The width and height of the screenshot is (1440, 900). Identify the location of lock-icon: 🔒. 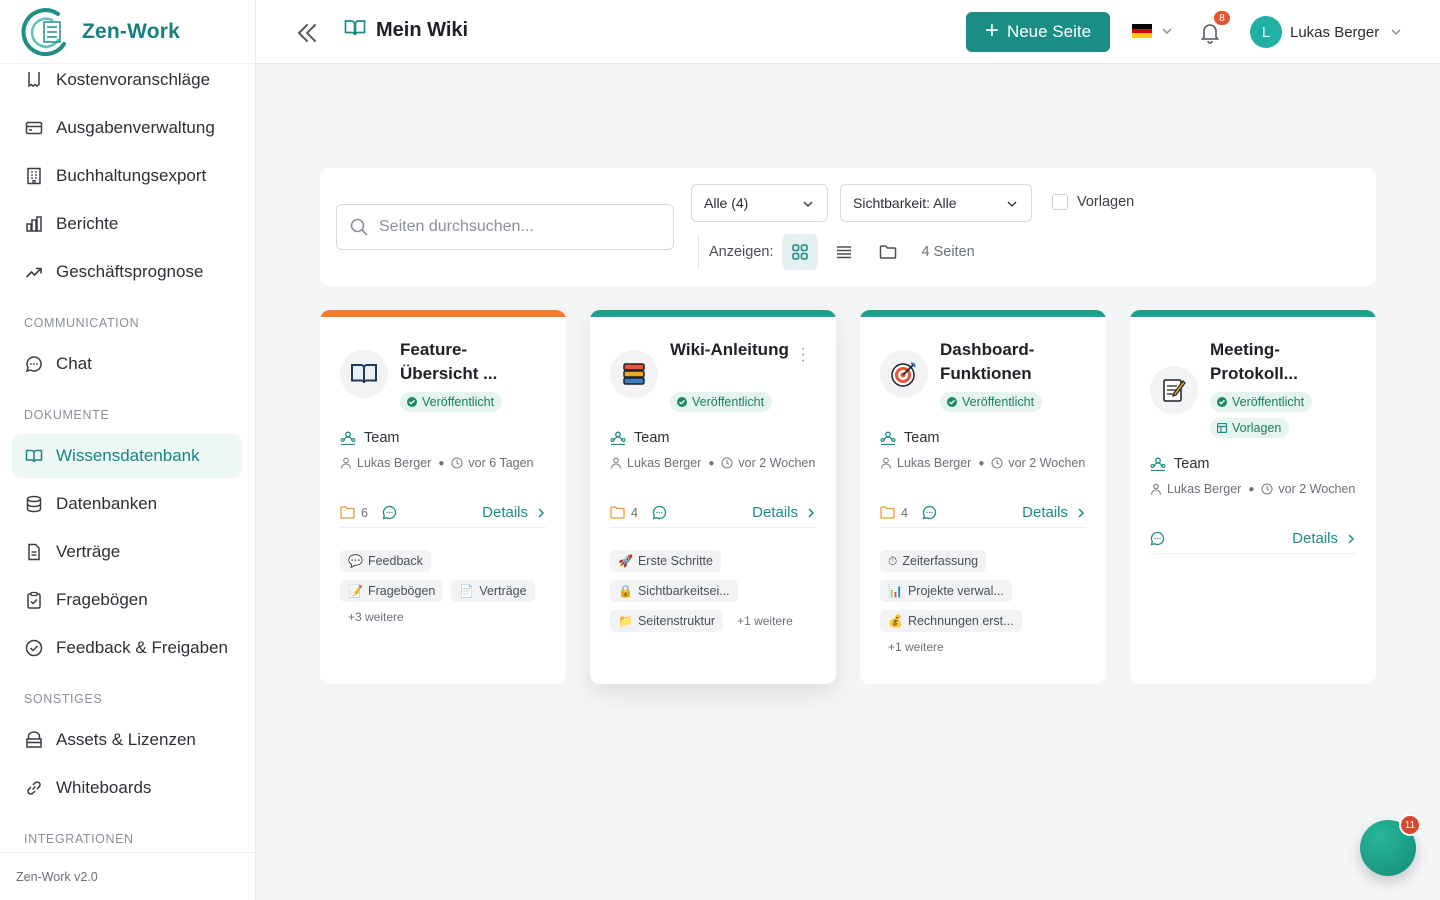
(625, 591).